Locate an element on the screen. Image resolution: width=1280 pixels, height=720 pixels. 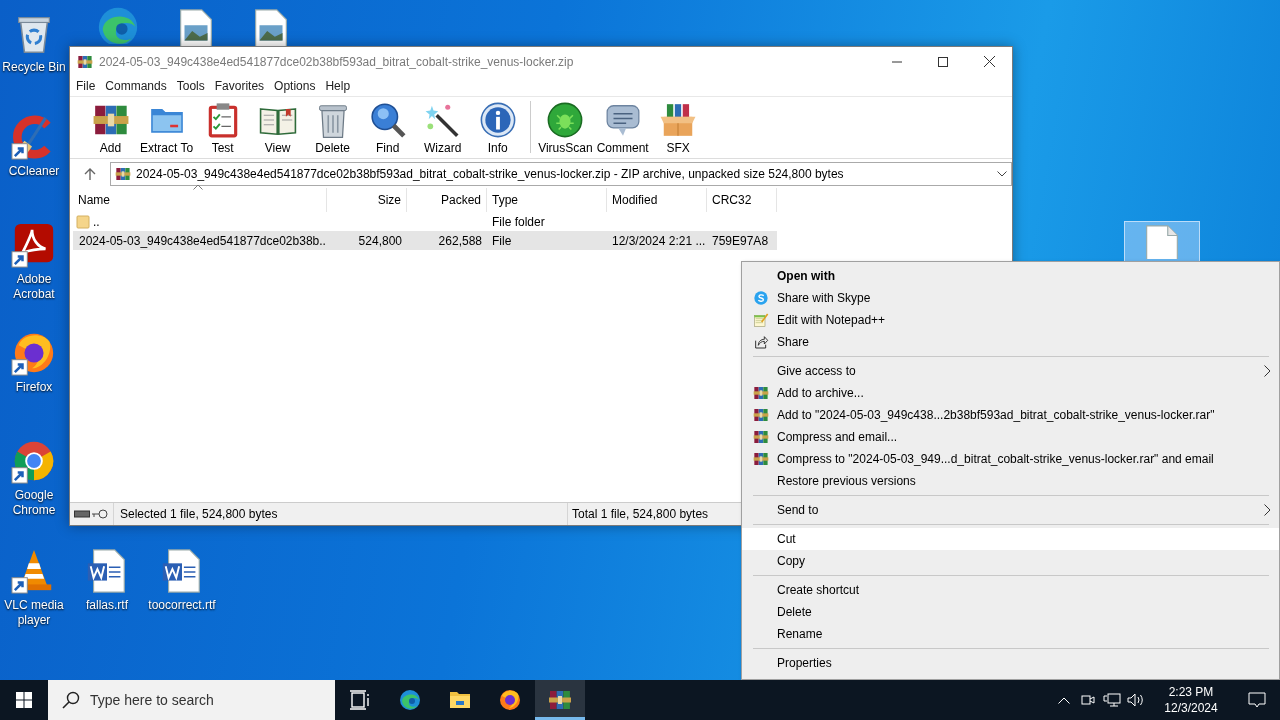
menu-item: Help is located at coordinates (338, 86).